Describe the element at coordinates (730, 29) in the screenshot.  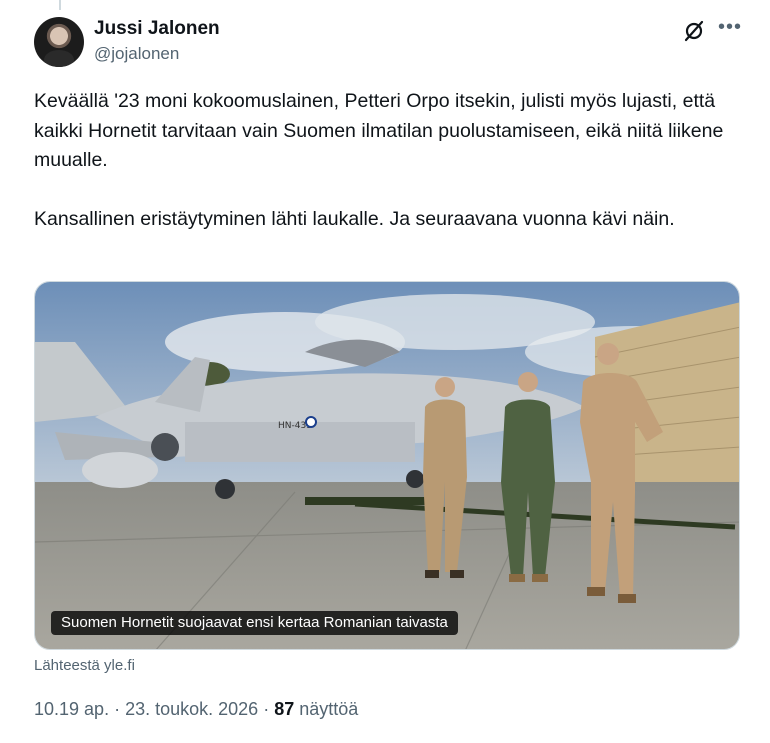
I see `more-options-icon: •••` at that location.